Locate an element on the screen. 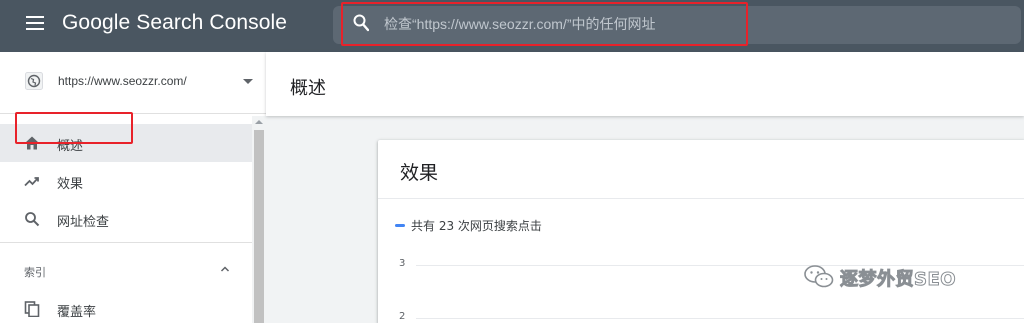  performance-highlight-box is located at coordinates (74, 128).